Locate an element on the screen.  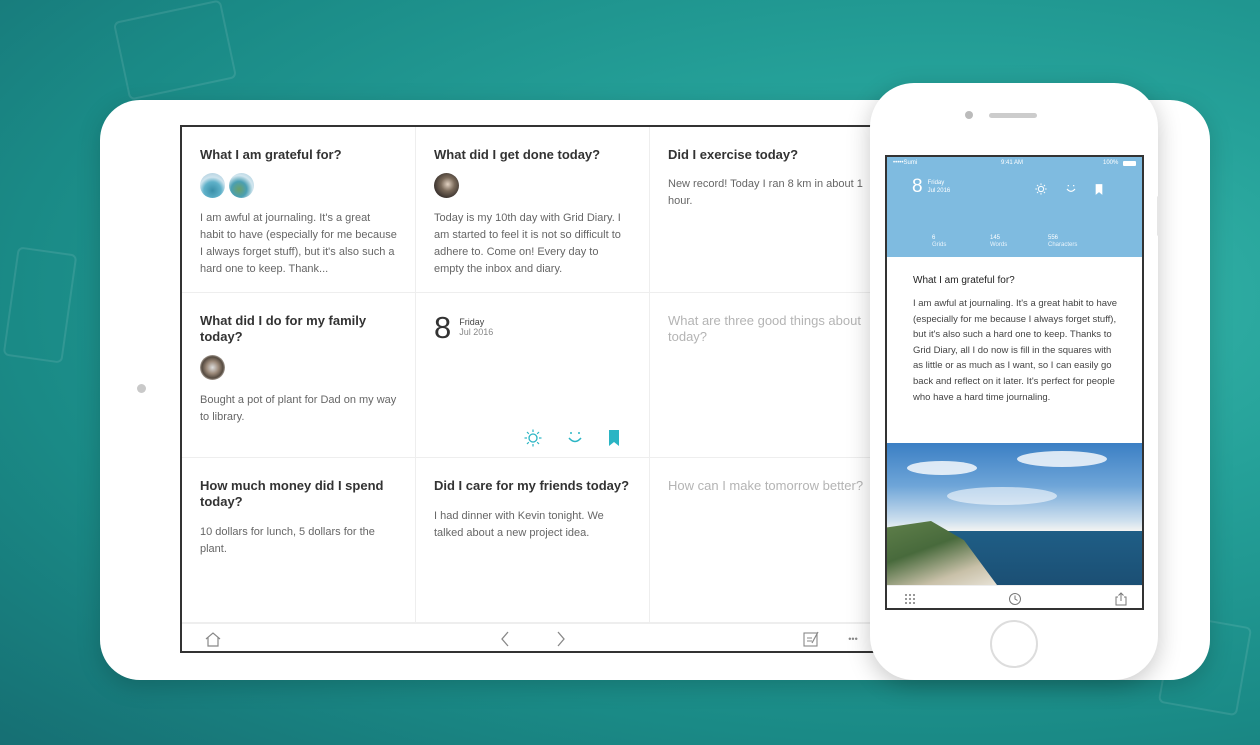
home-icon is located at coordinates (213, 639).